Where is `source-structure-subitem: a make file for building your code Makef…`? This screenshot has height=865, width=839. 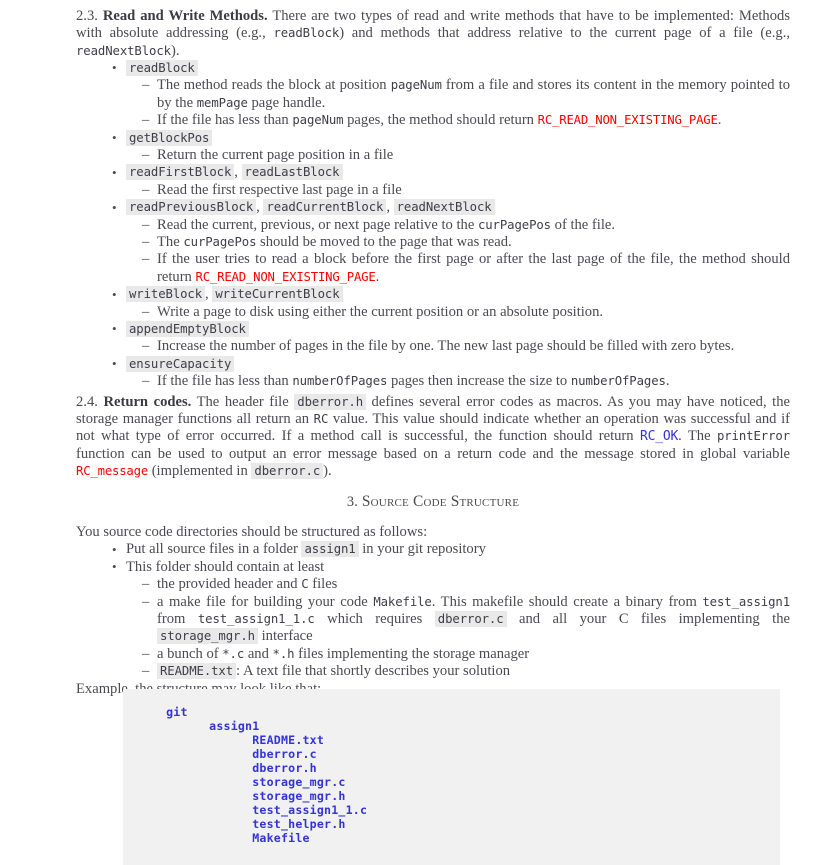 source-structure-subitem: a make file for building your code Makef… is located at coordinates (433, 620).